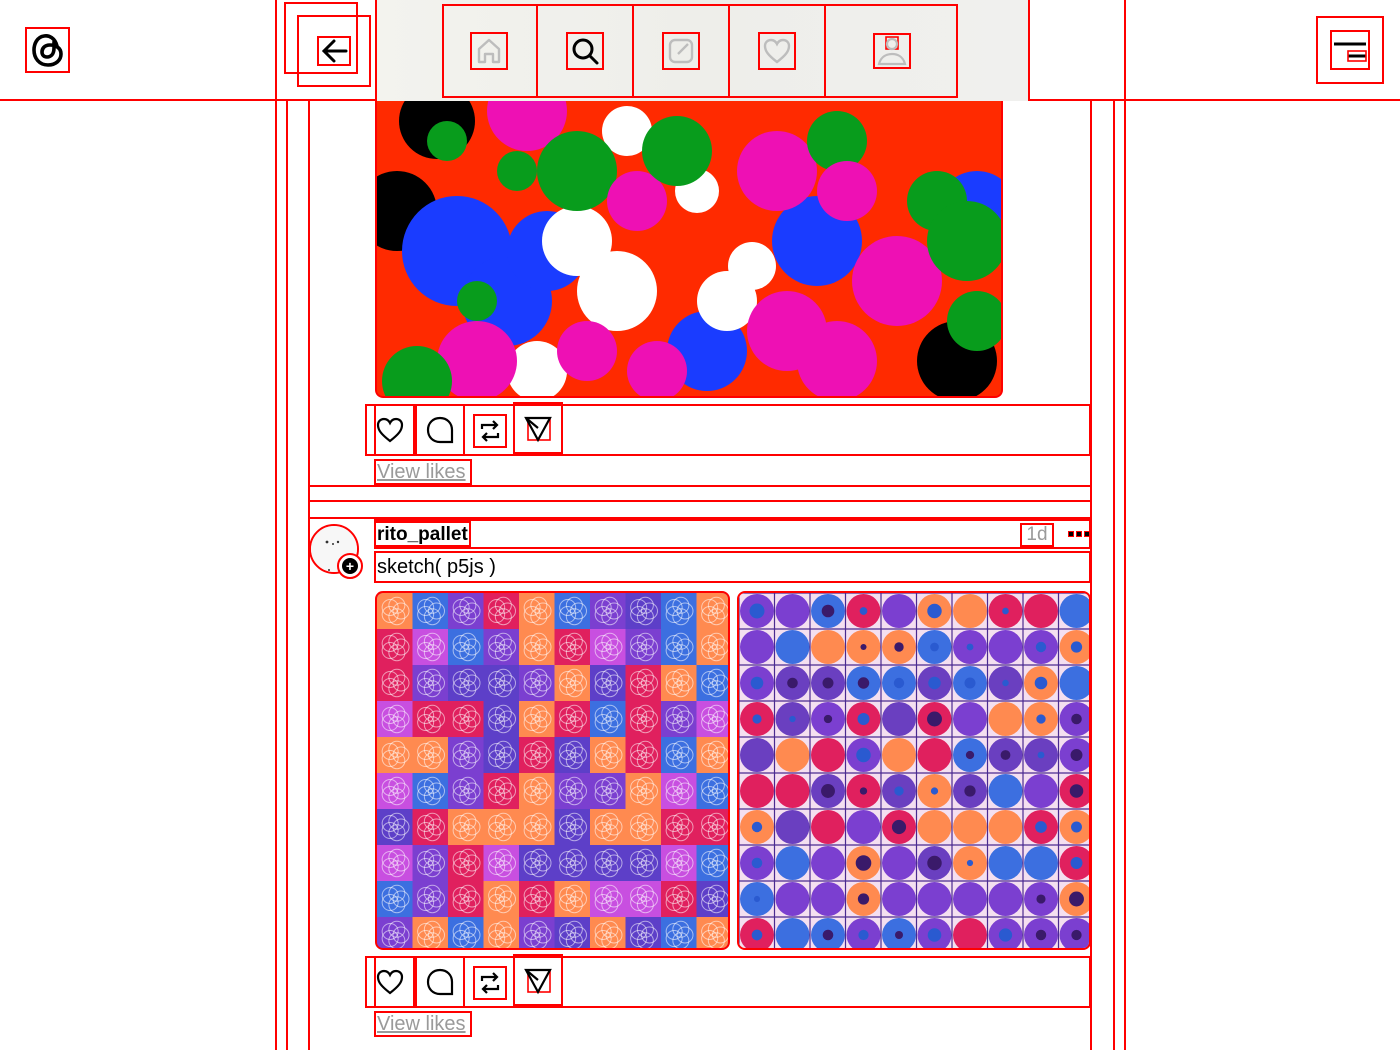  Describe the element at coordinates (1079, 534) in the screenshot. I see `more-options-icon` at that location.